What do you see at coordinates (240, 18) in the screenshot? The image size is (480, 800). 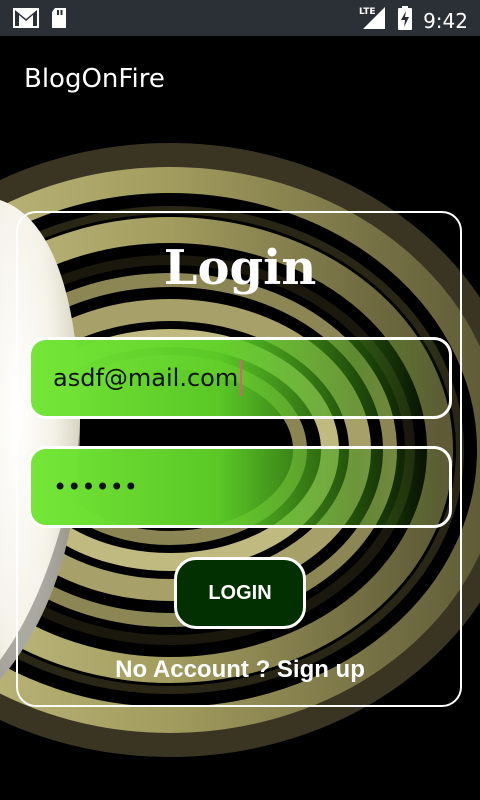 I see `status-bar: LTE 9:42` at bounding box center [240, 18].